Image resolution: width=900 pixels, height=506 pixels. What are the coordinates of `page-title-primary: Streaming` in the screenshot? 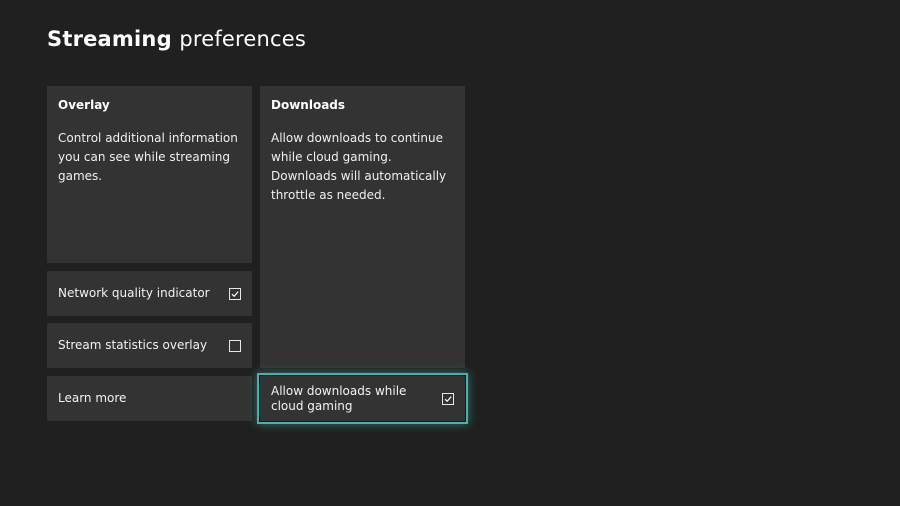 It's located at (109, 39).